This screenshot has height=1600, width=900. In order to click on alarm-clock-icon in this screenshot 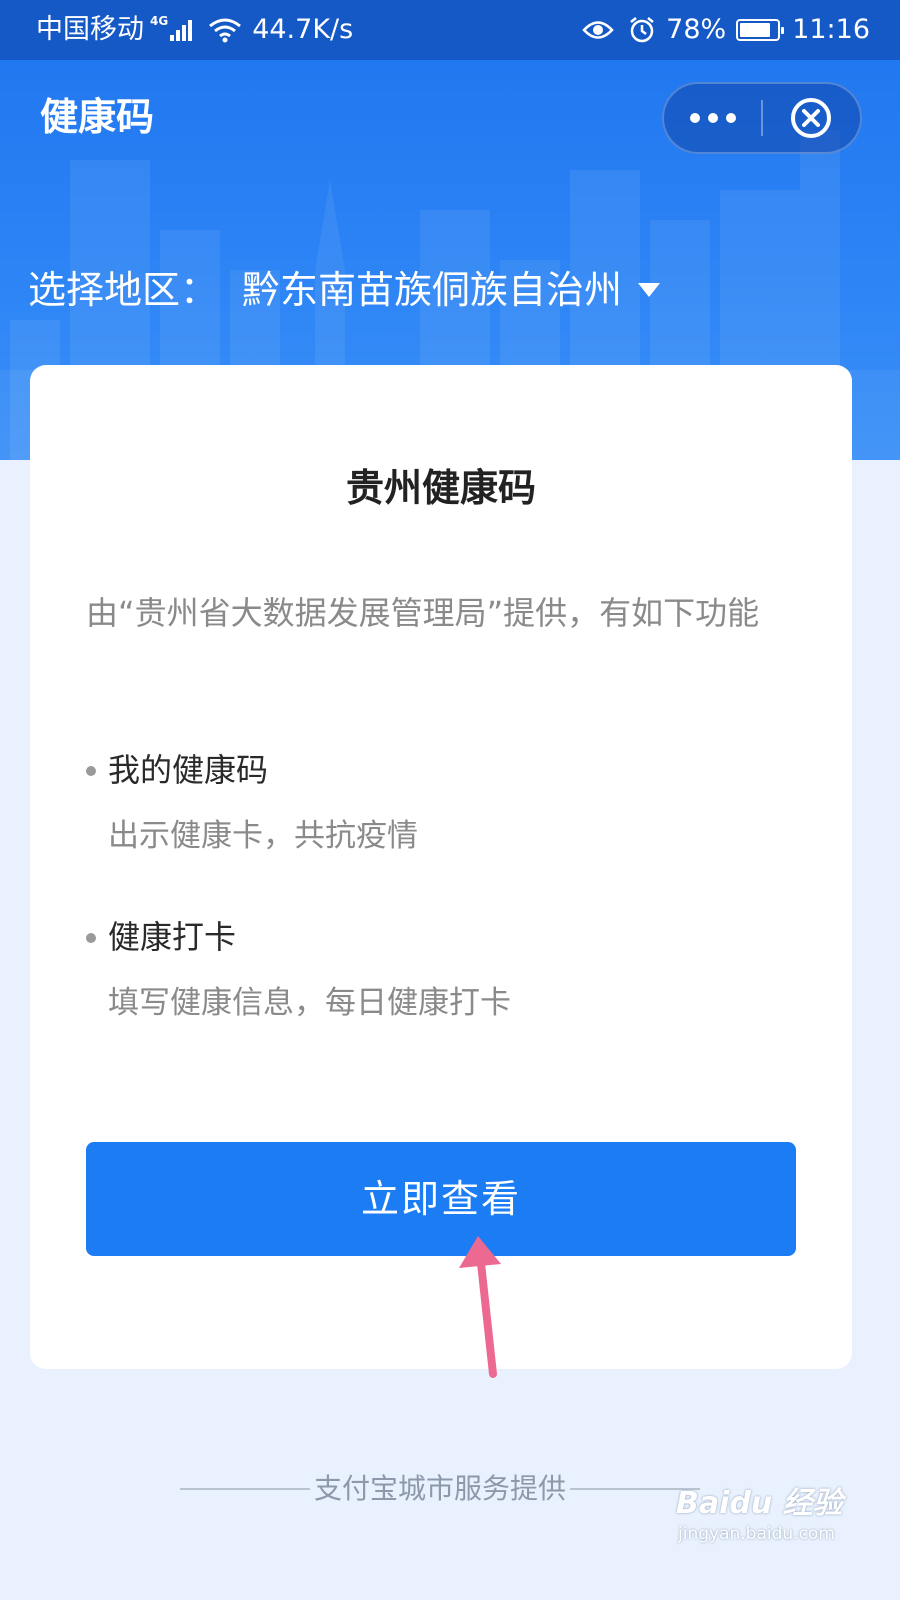, I will do `click(642, 30)`.